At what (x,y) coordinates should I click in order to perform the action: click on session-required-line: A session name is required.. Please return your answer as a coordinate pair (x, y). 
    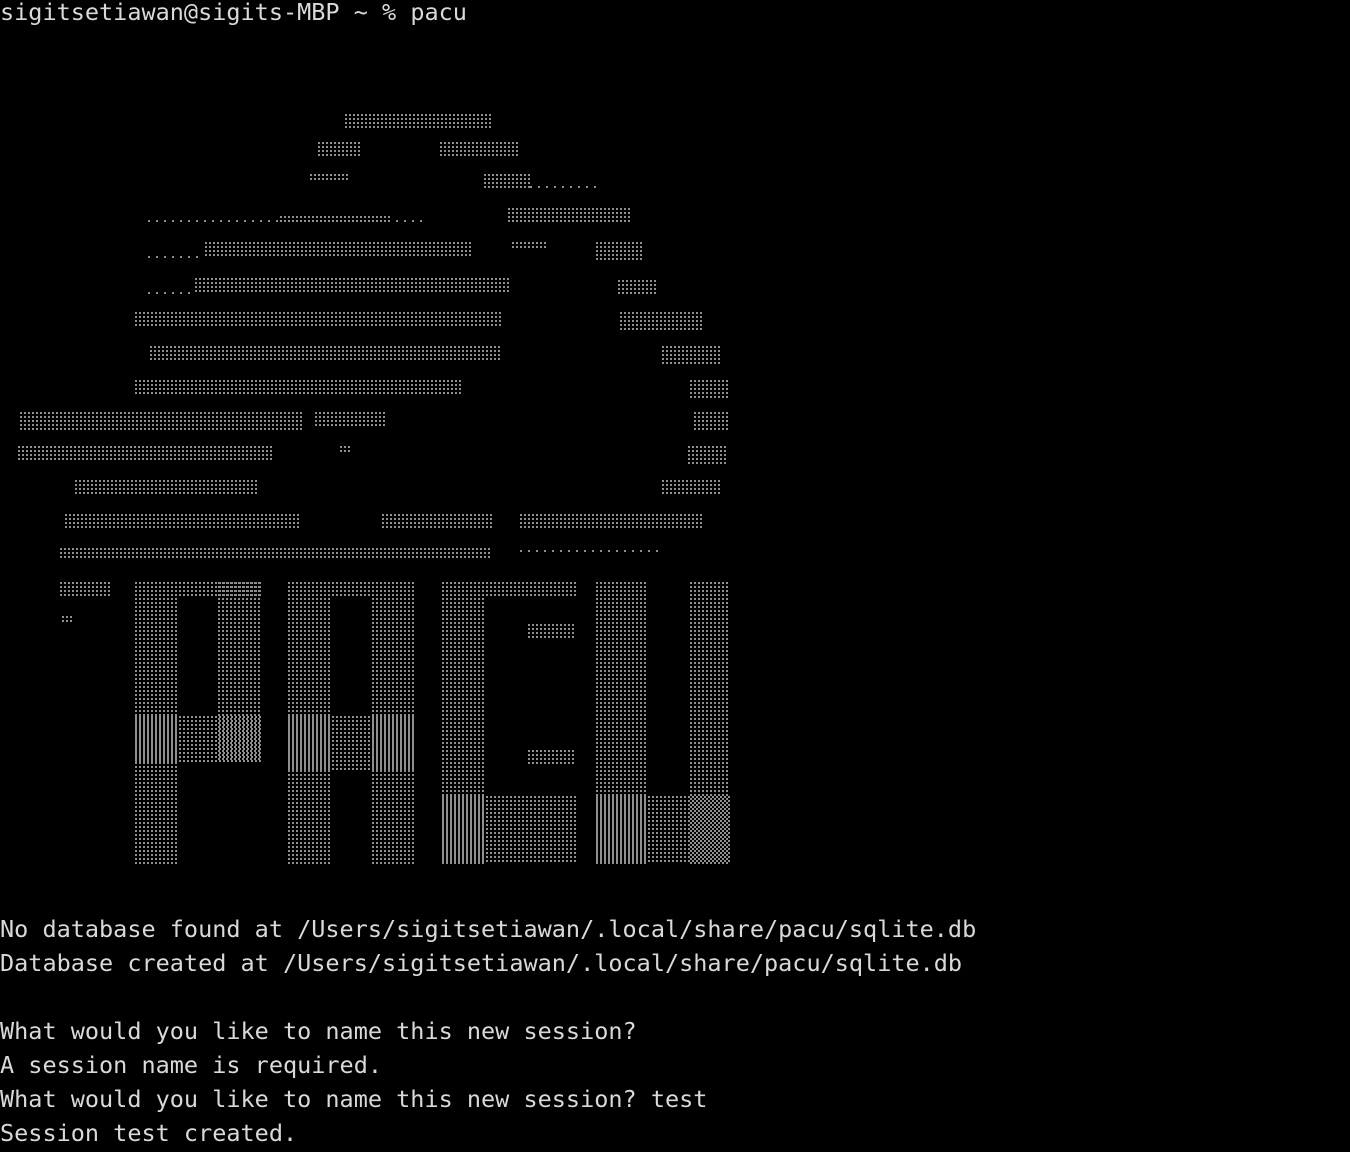
    Looking at the image, I should click on (191, 1065).